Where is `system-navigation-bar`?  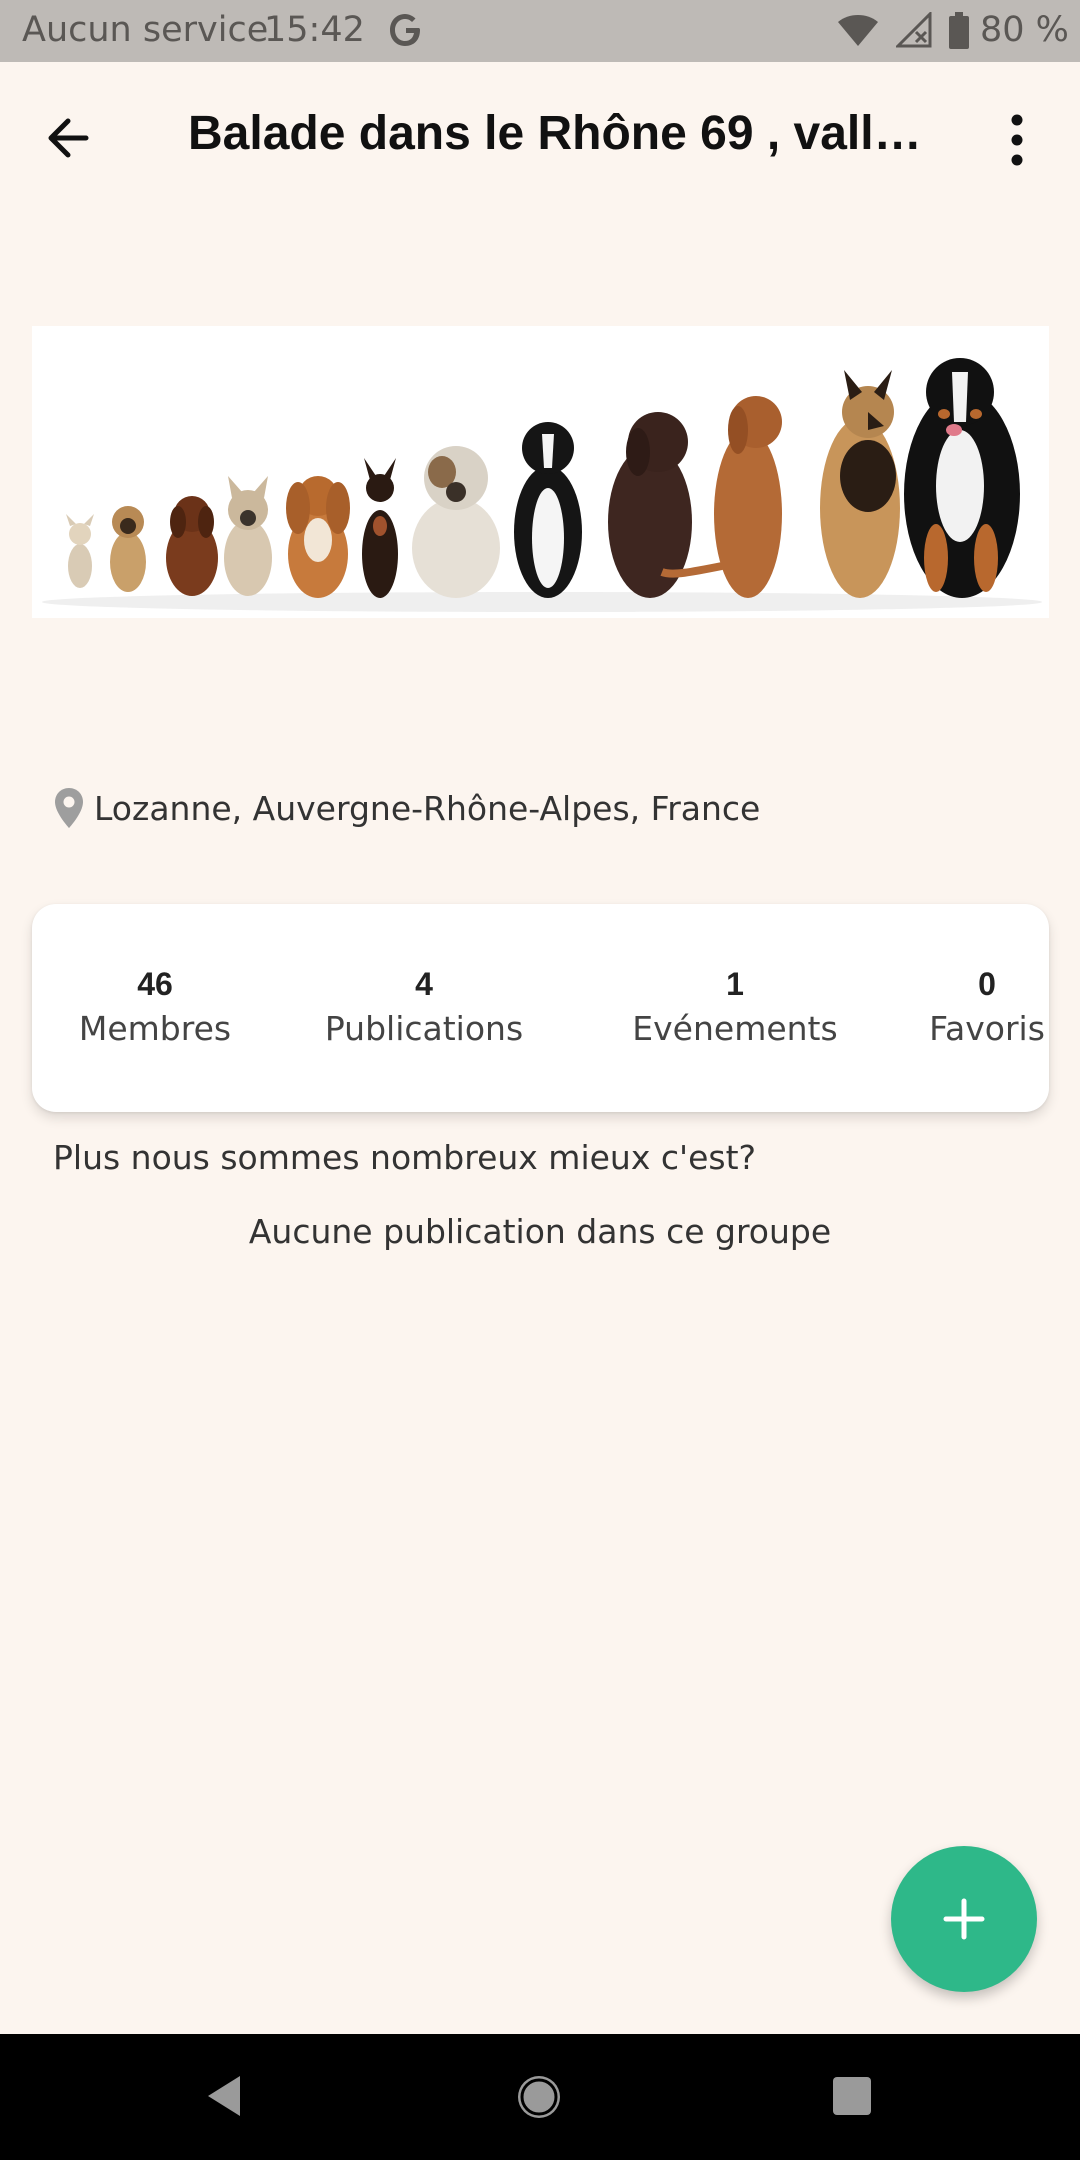
system-navigation-bar is located at coordinates (540, 2097).